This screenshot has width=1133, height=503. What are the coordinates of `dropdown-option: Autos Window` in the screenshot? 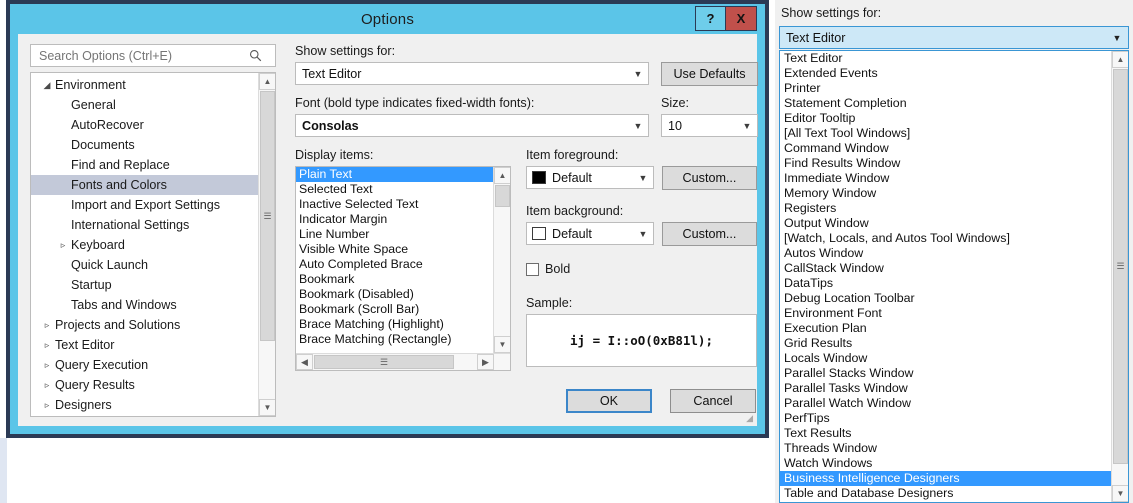 It's located at (945, 253).